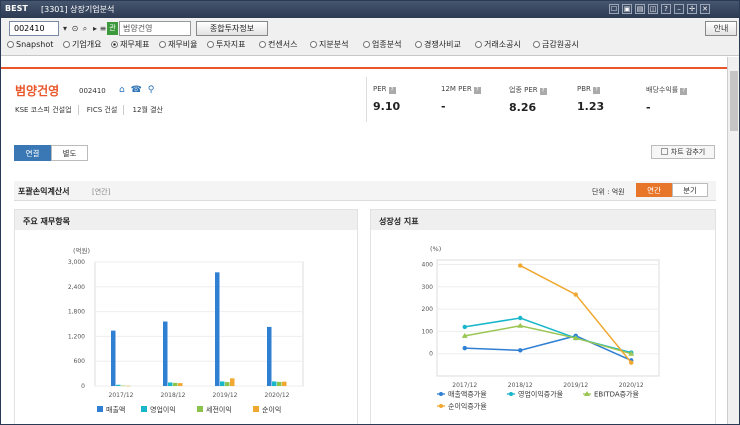 Image resolution: width=740 pixels, height=425 pixels. I want to click on legend-label: 매출액, so click(115, 409).